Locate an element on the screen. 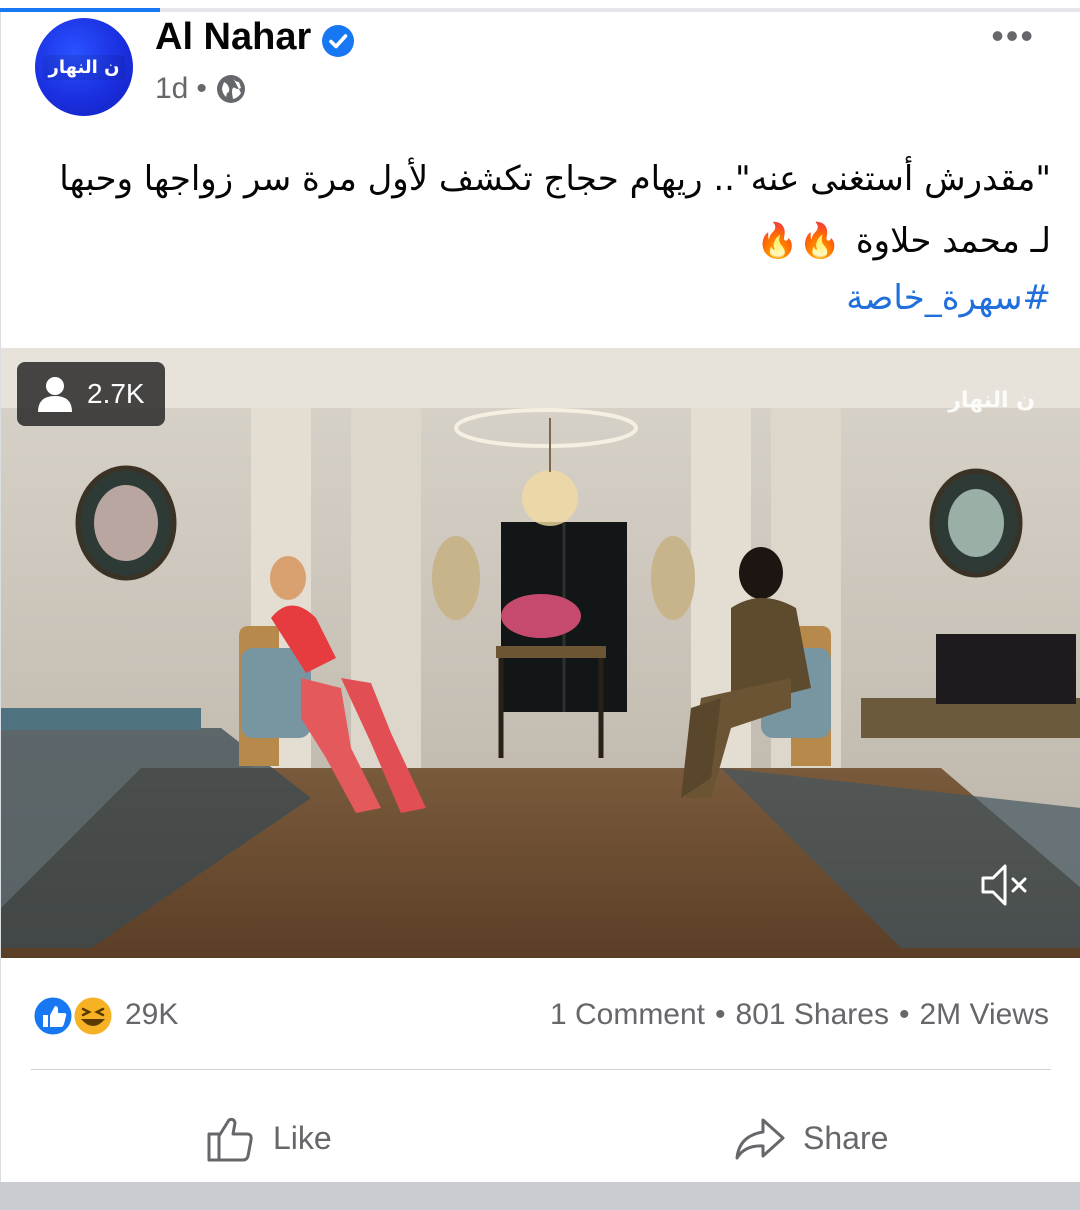 This screenshot has height=1210, width=1080. share-count: 801 Shares is located at coordinates (812, 1015).